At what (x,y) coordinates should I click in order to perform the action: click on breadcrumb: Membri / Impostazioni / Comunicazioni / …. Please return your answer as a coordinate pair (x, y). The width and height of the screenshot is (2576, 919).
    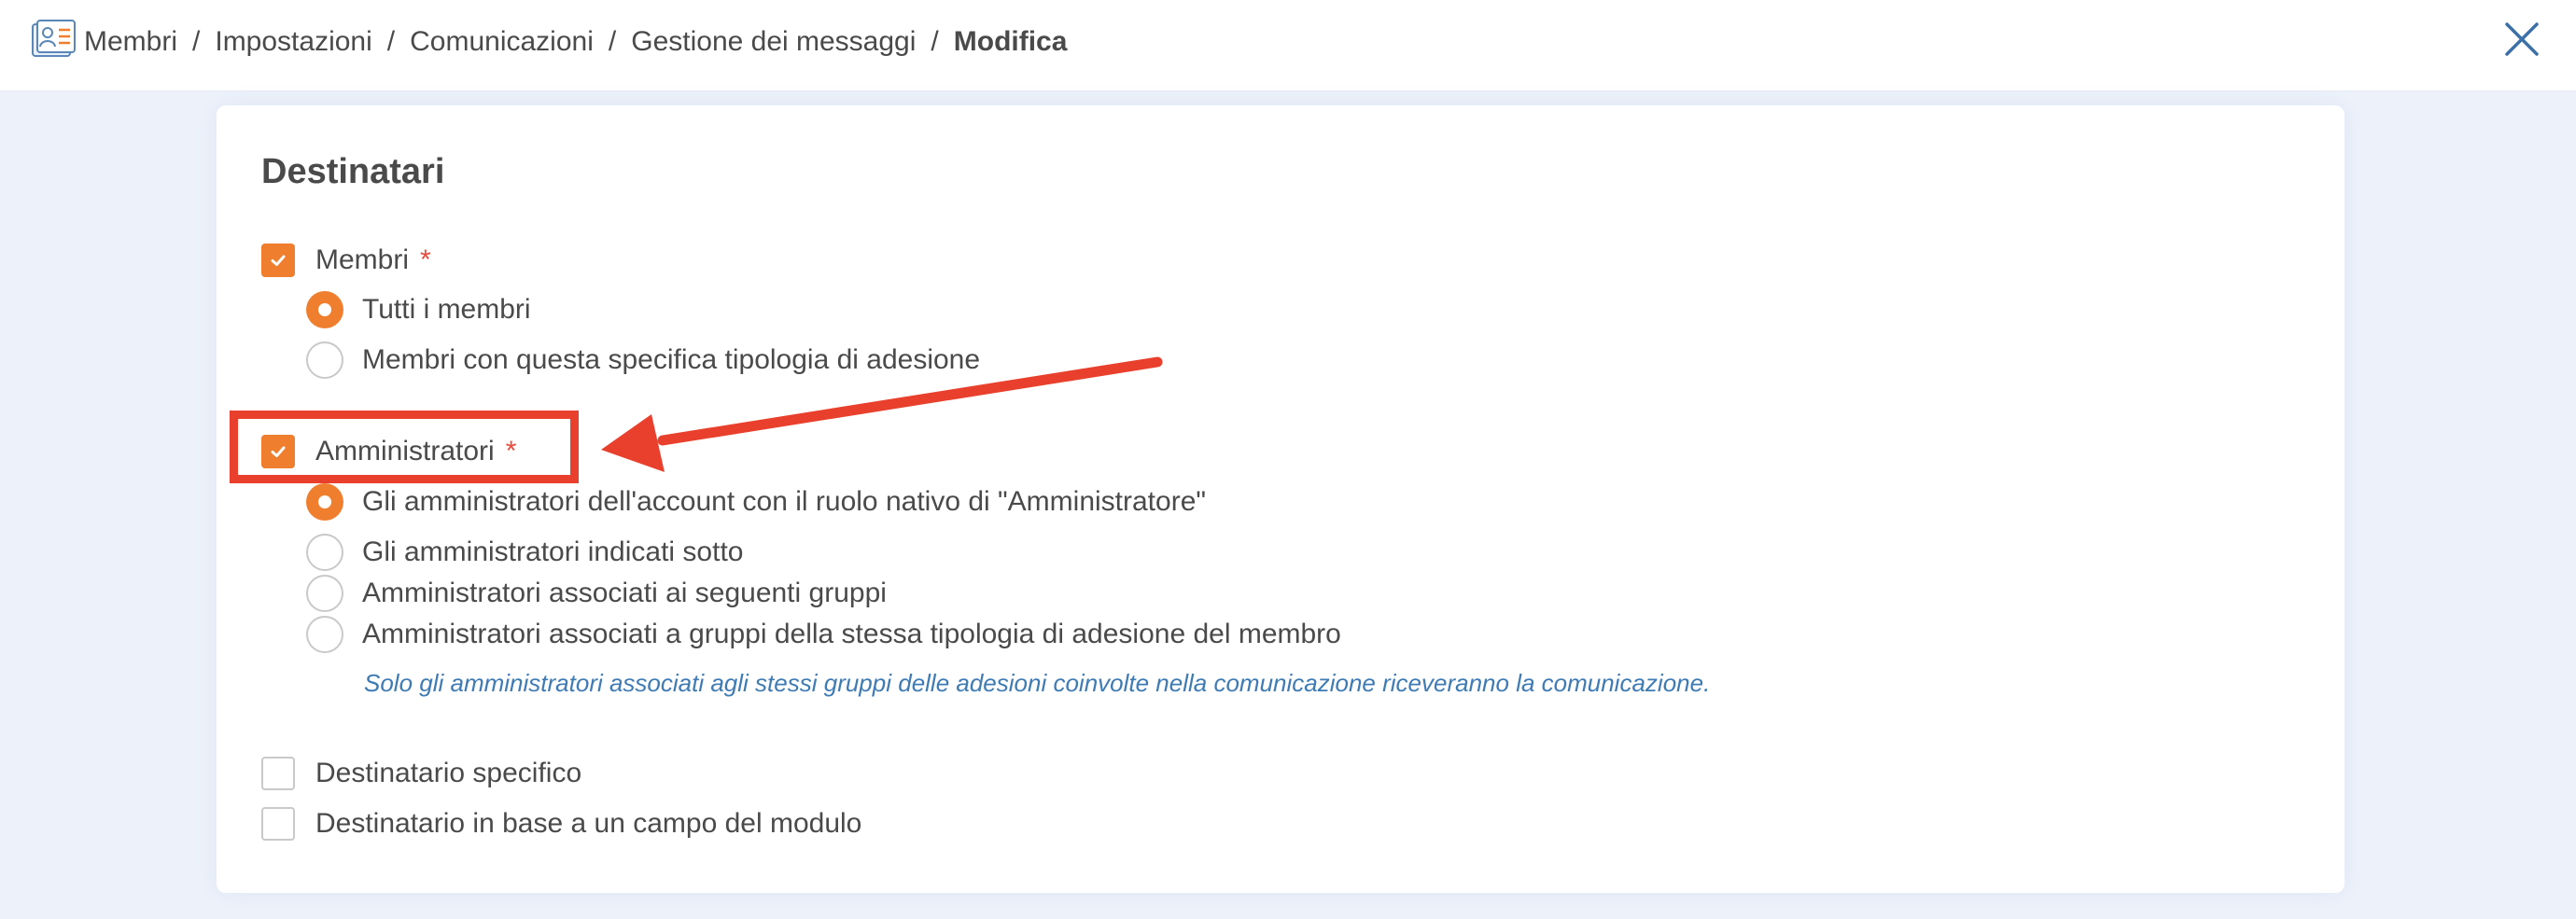
    Looking at the image, I should click on (575, 42).